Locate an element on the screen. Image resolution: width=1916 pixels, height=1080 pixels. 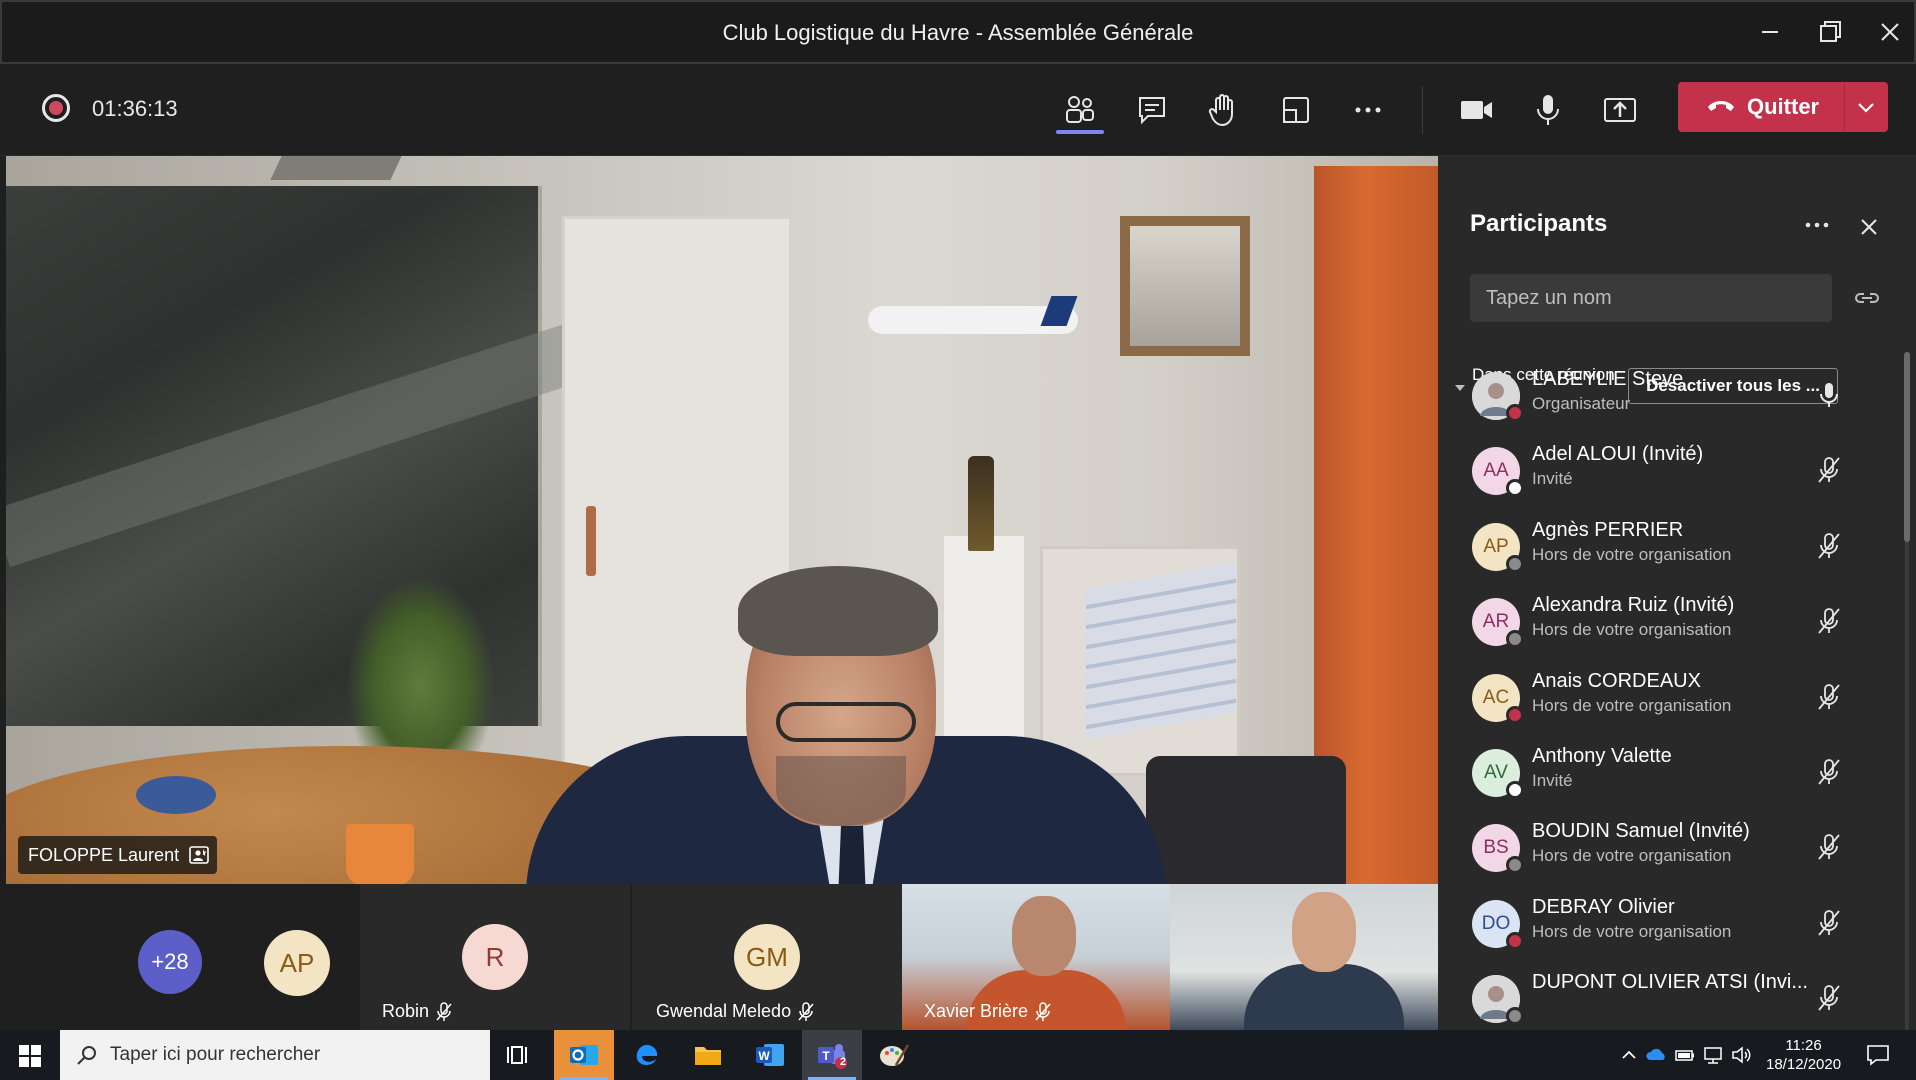
svg-text: W is located at coordinates (764, 1056).